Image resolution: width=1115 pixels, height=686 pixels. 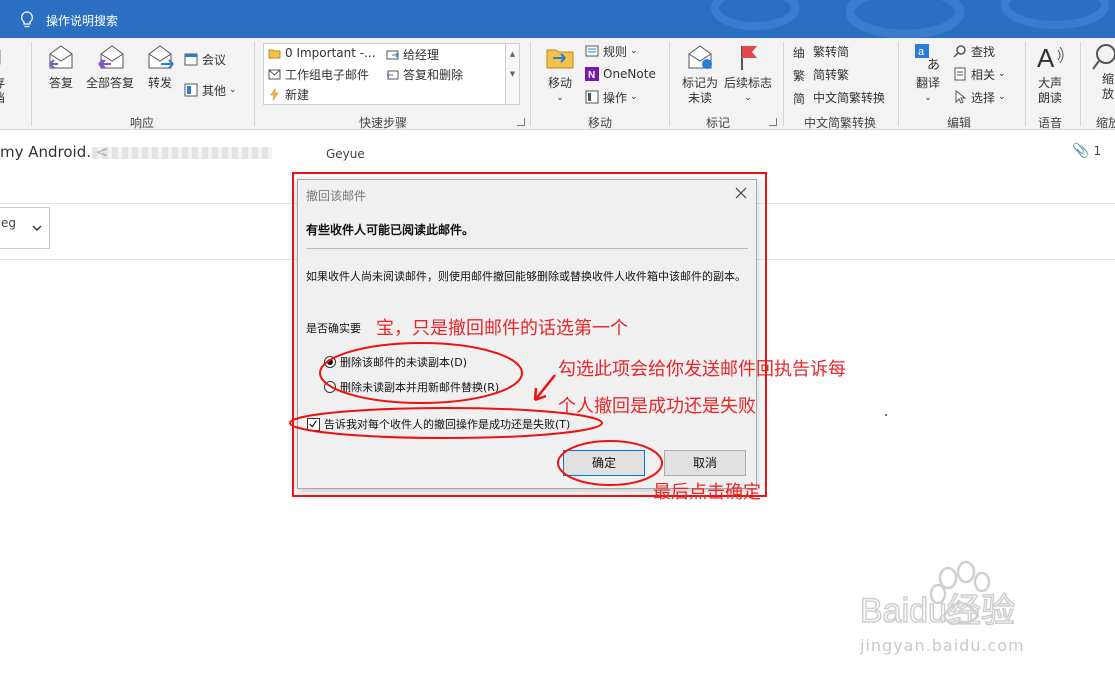 I want to click on quick-steps-scrollbar: ▲ ▼, so click(x=512, y=74).